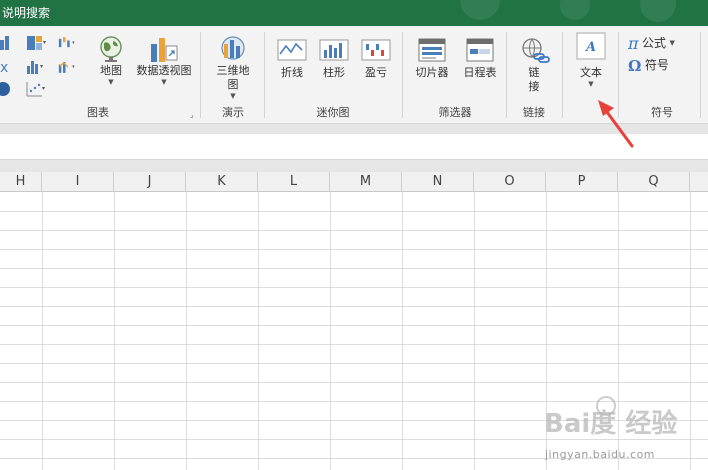 This screenshot has width=708, height=470. I want to click on sparkline-winloss-icon, so click(376, 50).